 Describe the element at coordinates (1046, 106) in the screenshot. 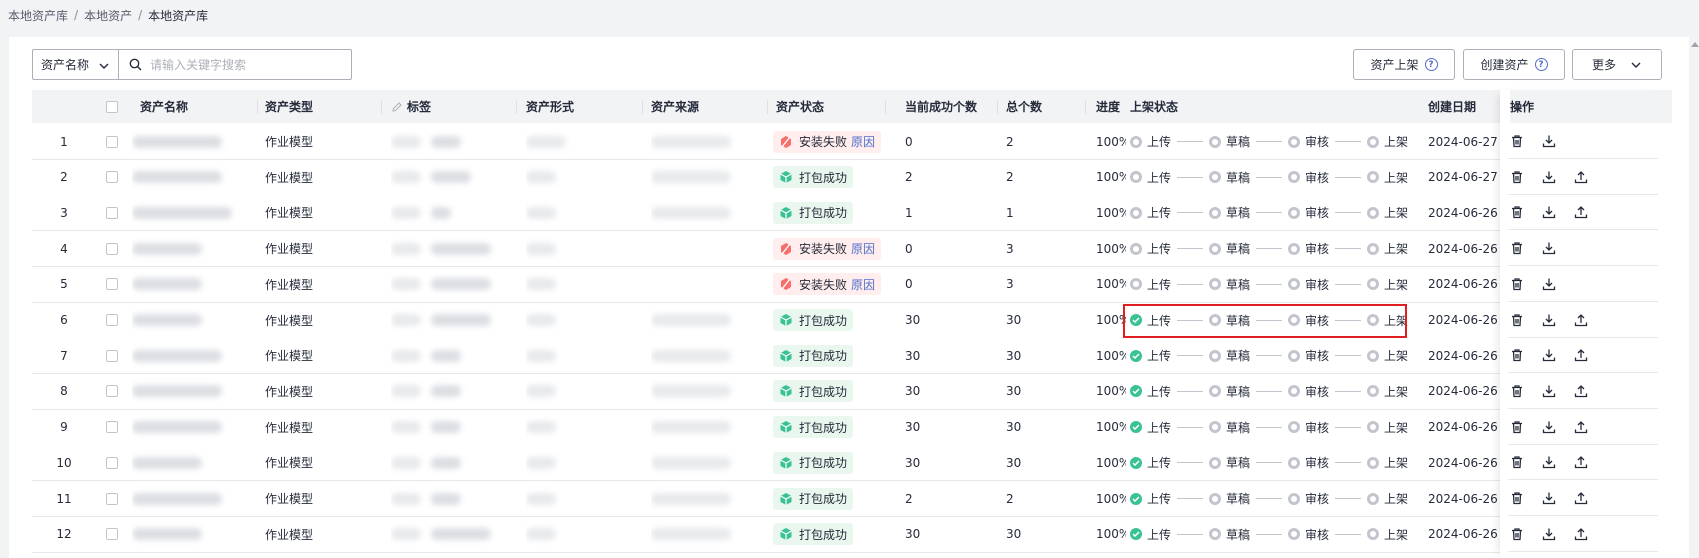

I see `column-header-total: 总个数` at that location.